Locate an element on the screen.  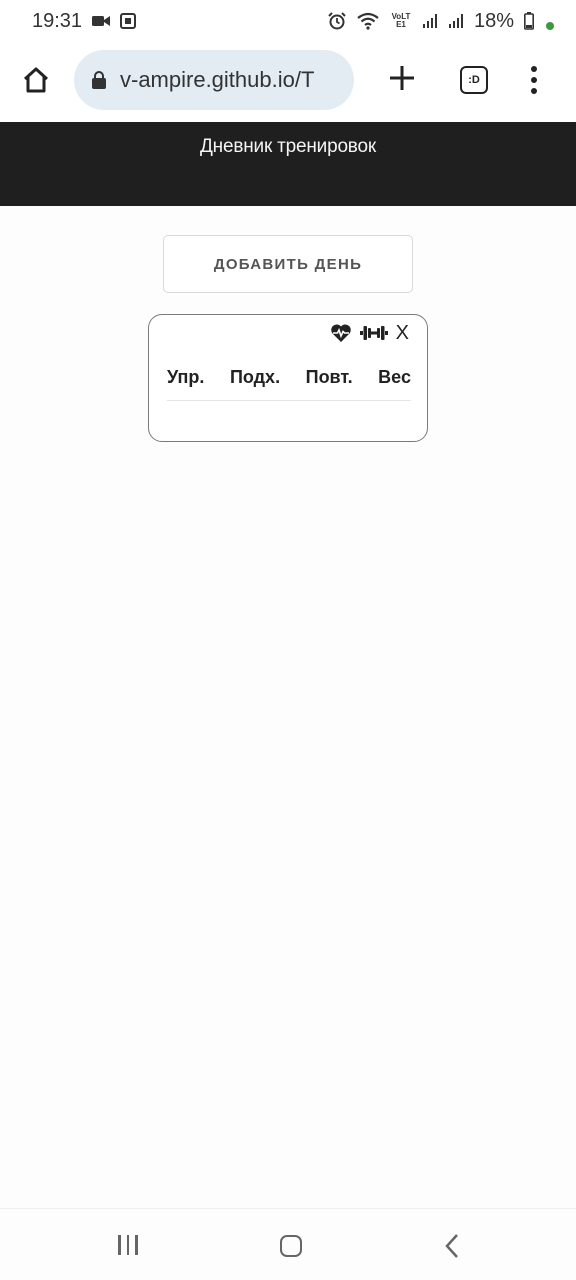
browser-toolbar: v-ampire.github.io/T :D is located at coordinates (288, 82).